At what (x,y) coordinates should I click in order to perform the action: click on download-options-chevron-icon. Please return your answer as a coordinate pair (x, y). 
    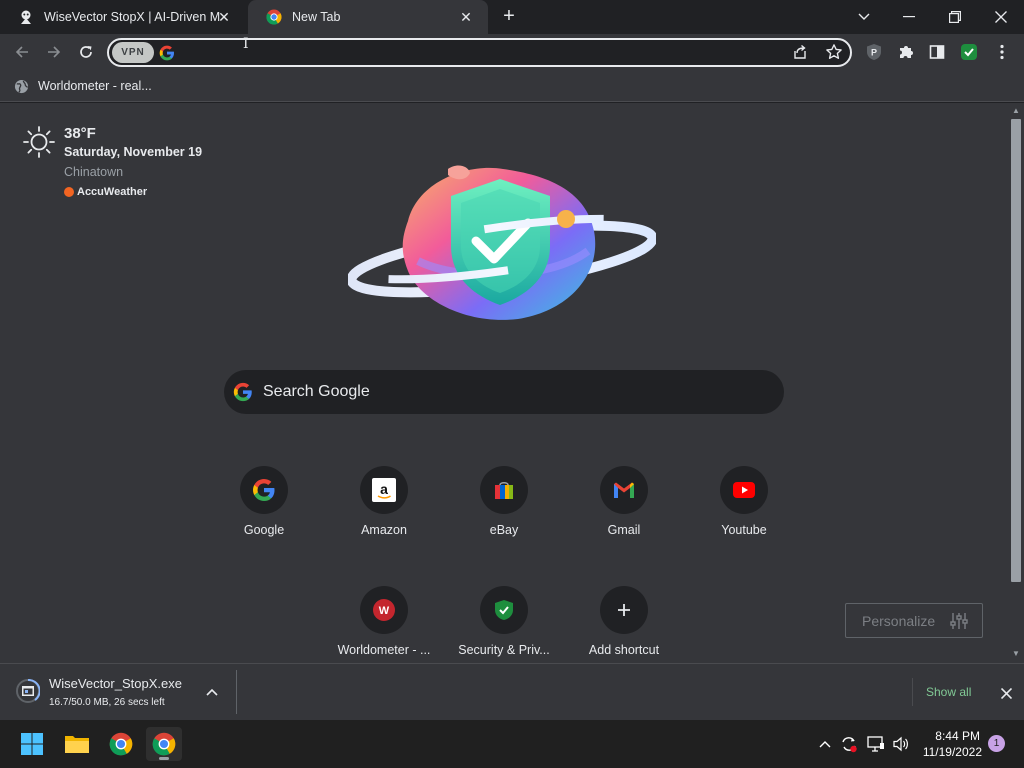
    Looking at the image, I should click on (212, 692).